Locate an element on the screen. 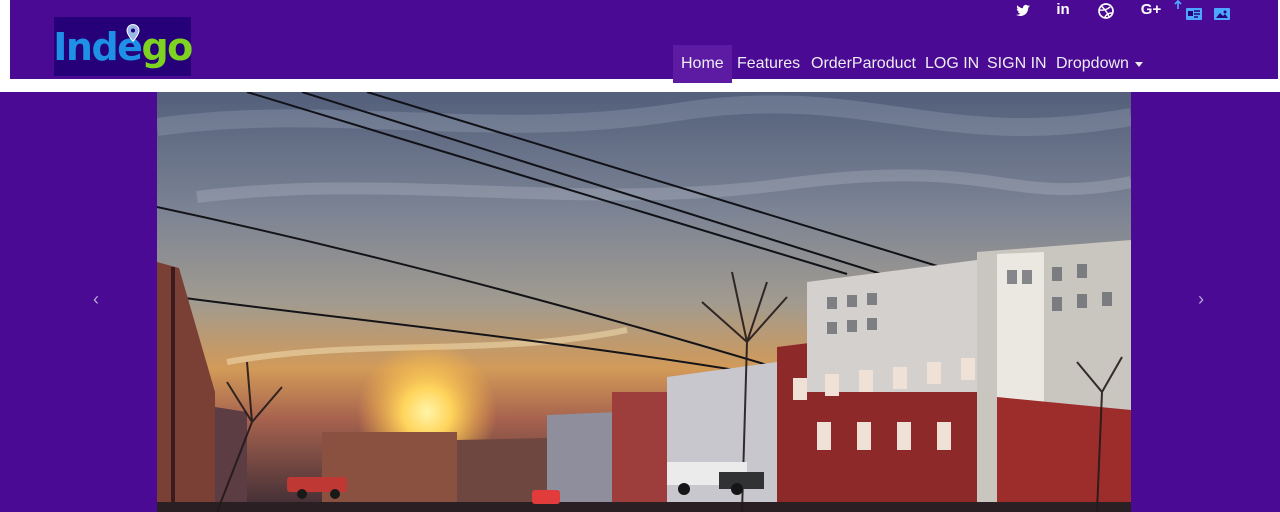 Image resolution: width=1280 pixels, height=512 pixels. chevron-left-icon: ‹ is located at coordinates (96, 298).